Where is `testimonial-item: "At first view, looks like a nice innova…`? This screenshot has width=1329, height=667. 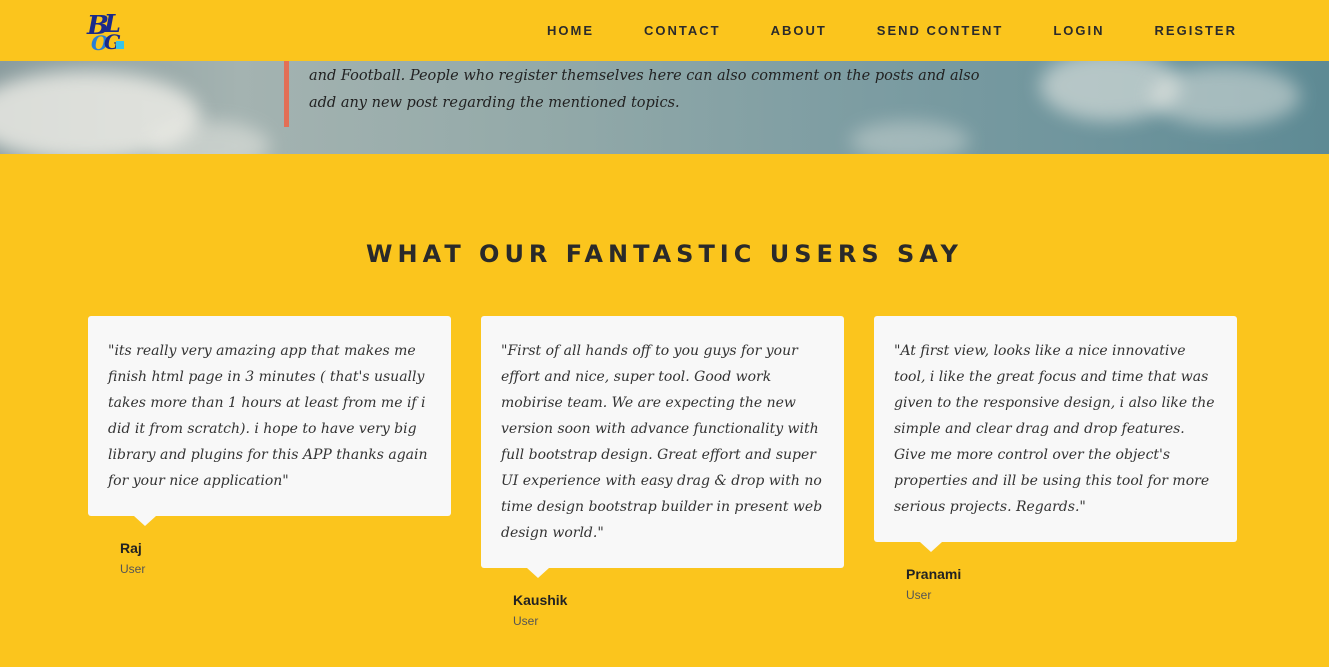
testimonial-item: "At first view, looks like a nice innova… is located at coordinates (1055, 459).